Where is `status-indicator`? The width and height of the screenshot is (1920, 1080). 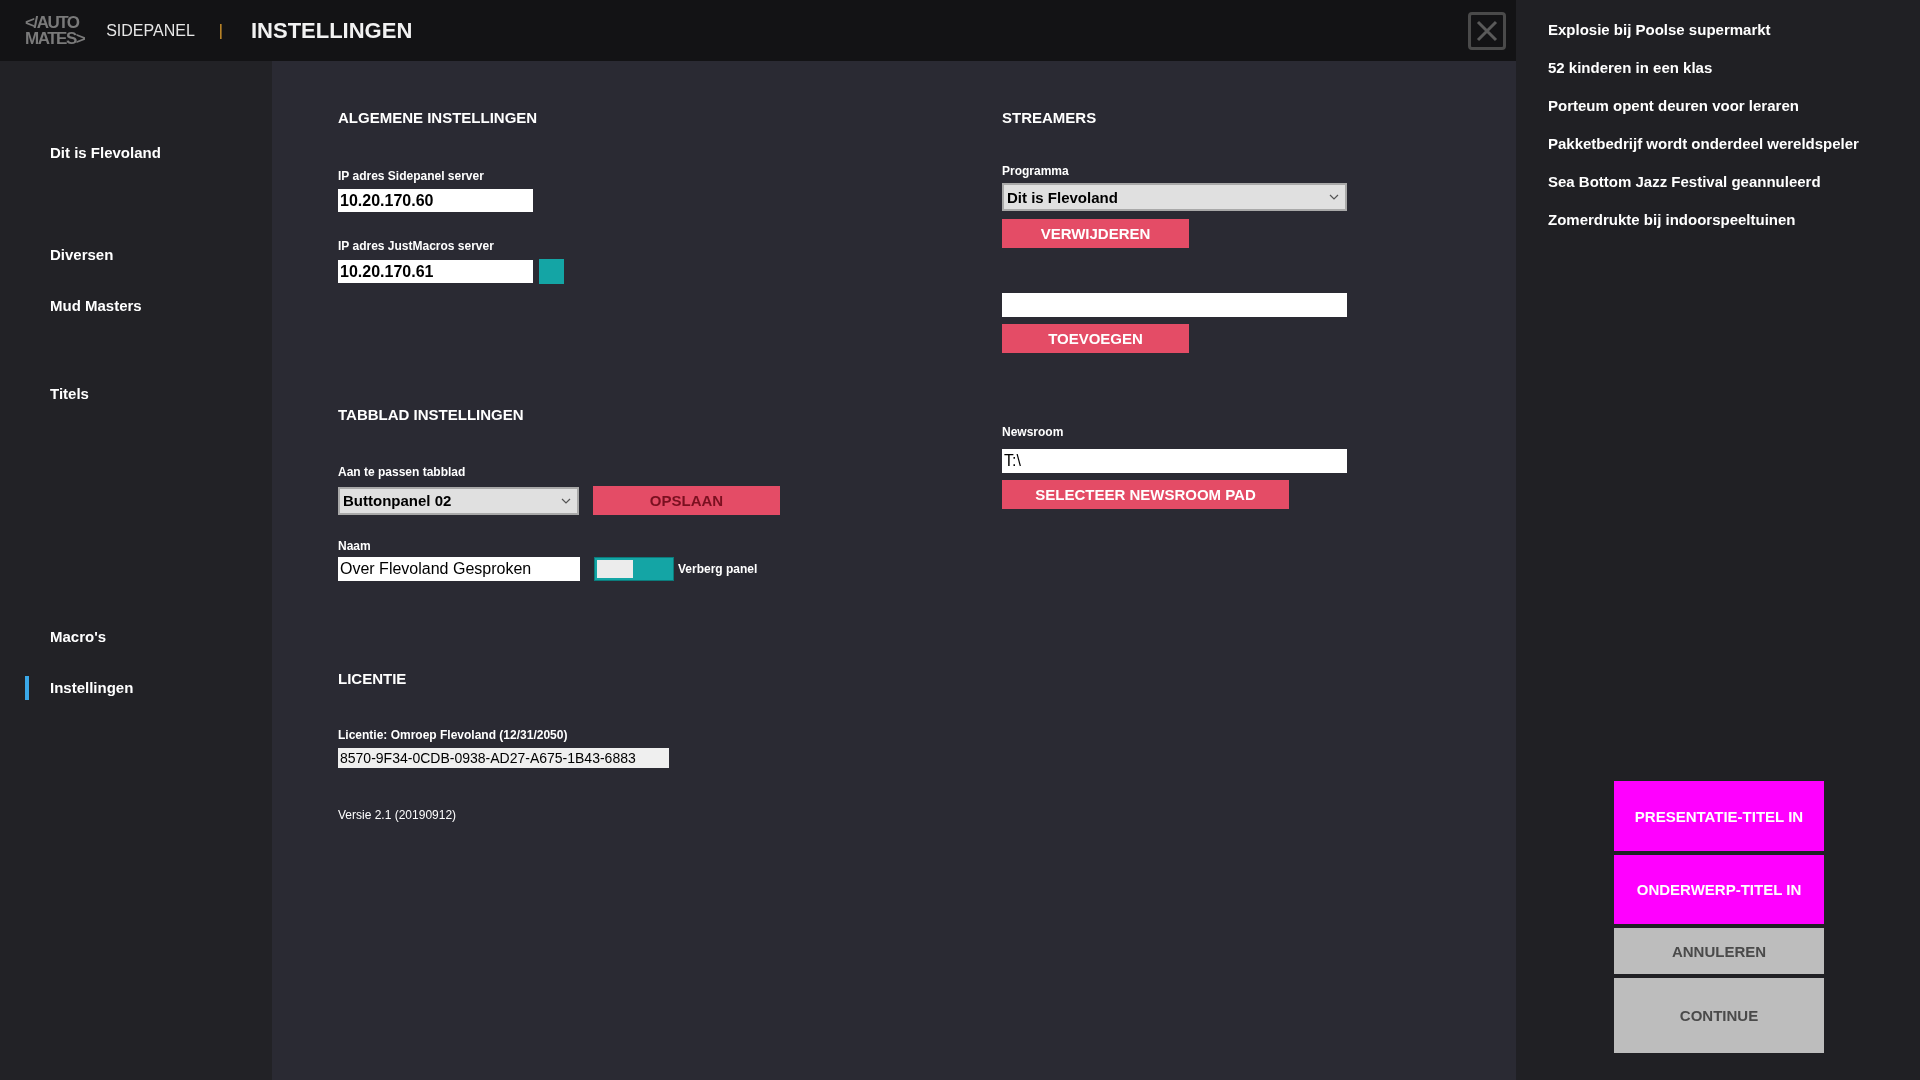
status-indicator is located at coordinates (551, 271).